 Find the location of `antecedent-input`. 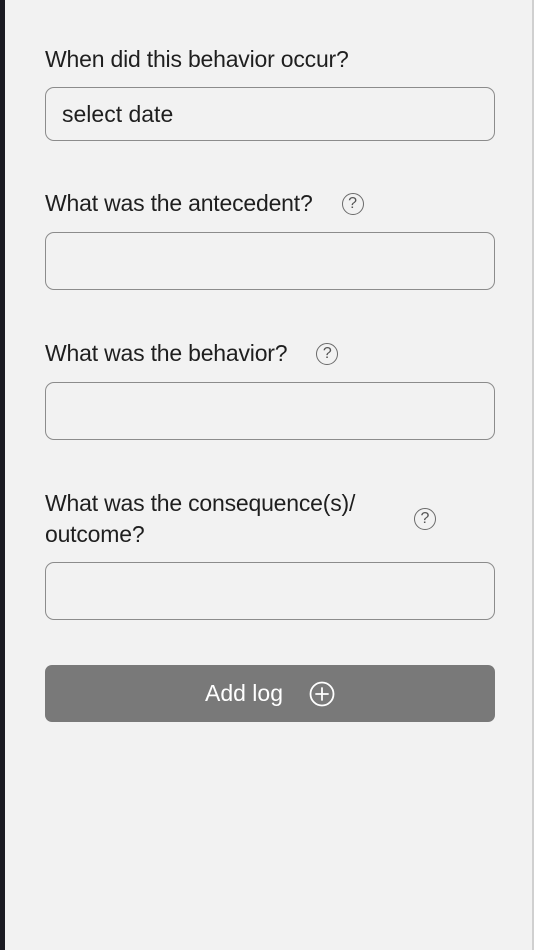

antecedent-input is located at coordinates (270, 261).